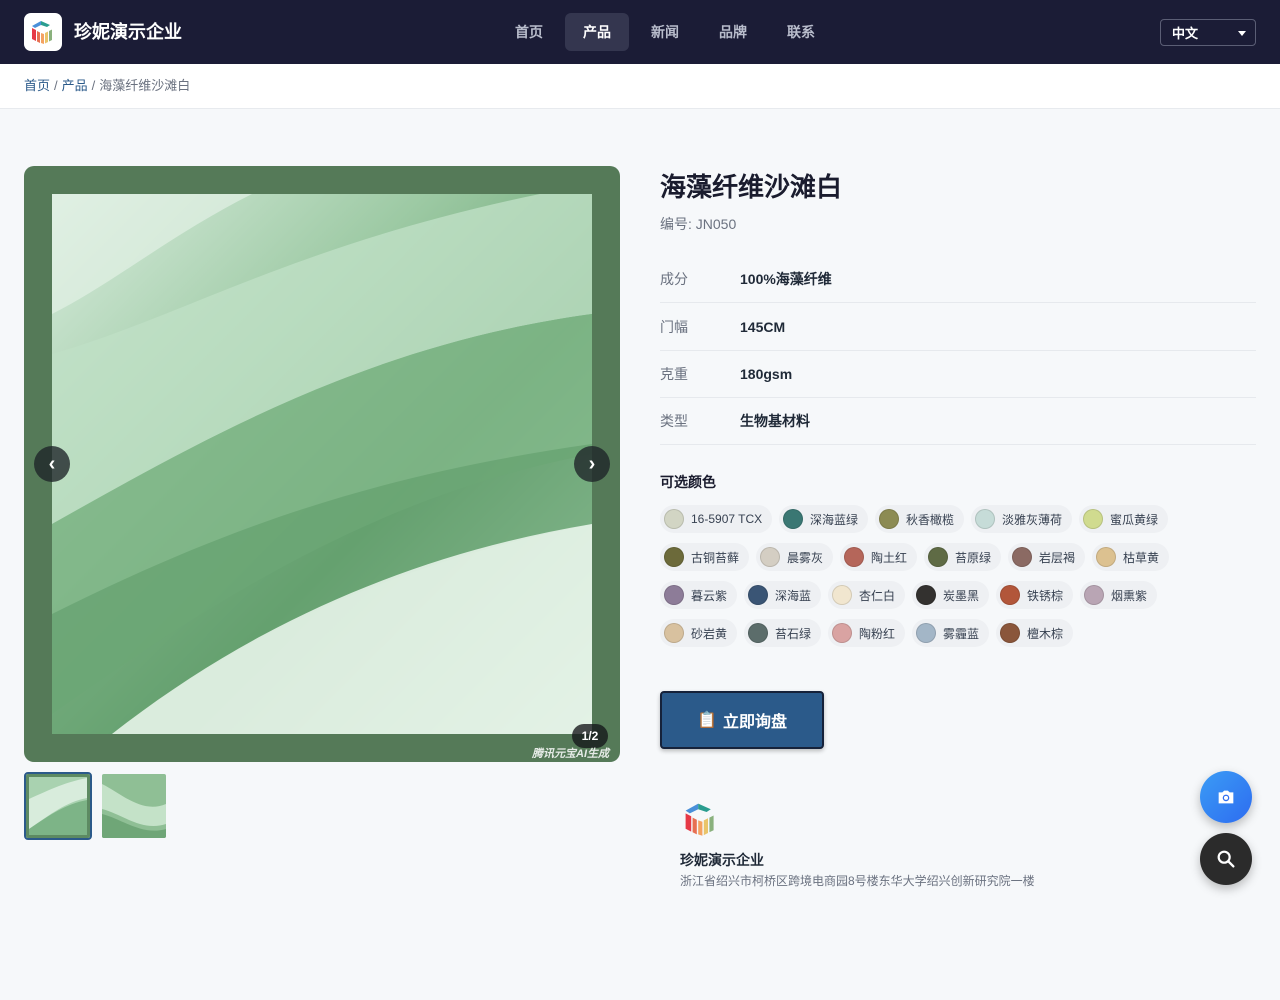  Describe the element at coordinates (805, 557) in the screenshot. I see `color-name: 晨雾灰` at that location.